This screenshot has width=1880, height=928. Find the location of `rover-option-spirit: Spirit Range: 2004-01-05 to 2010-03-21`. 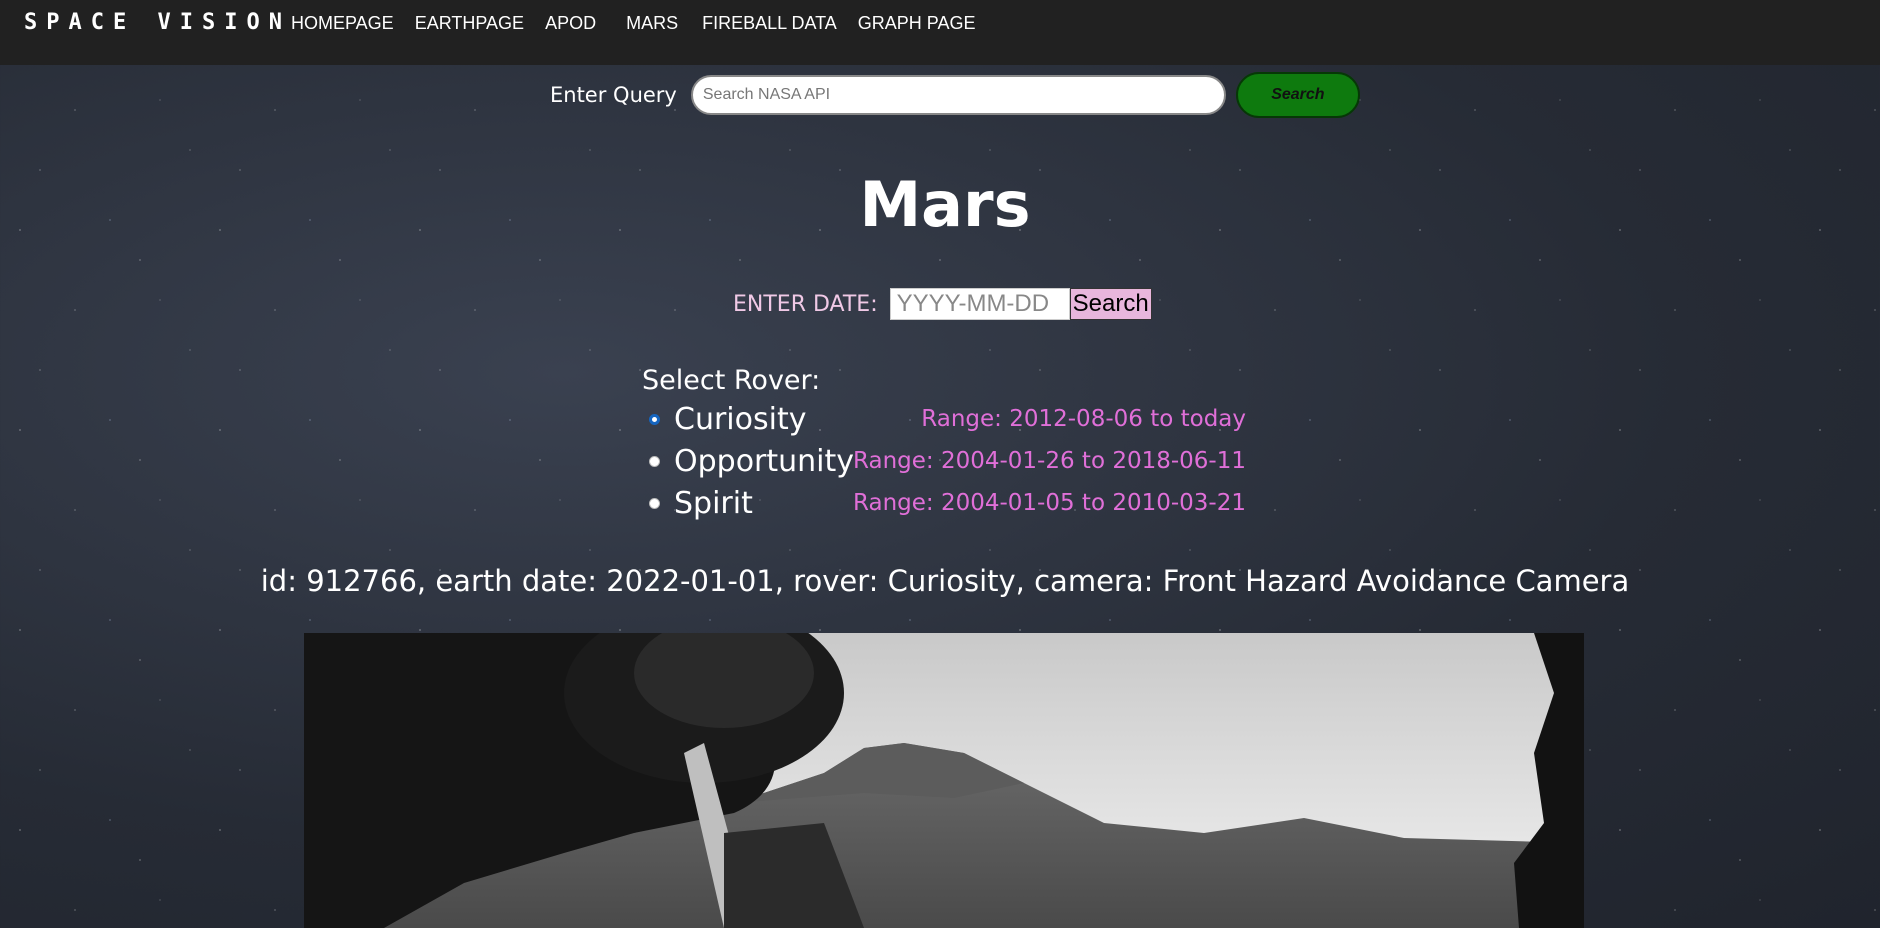

rover-option-spirit: Spirit Range: 2004-01-05 to 2010-03-21 is located at coordinates (952, 503).